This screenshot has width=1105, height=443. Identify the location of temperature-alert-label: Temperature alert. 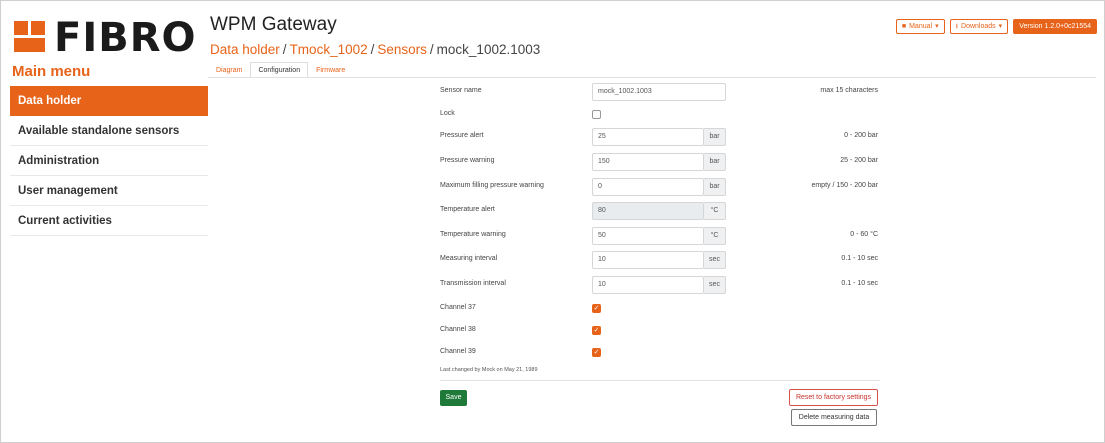
(467, 209).